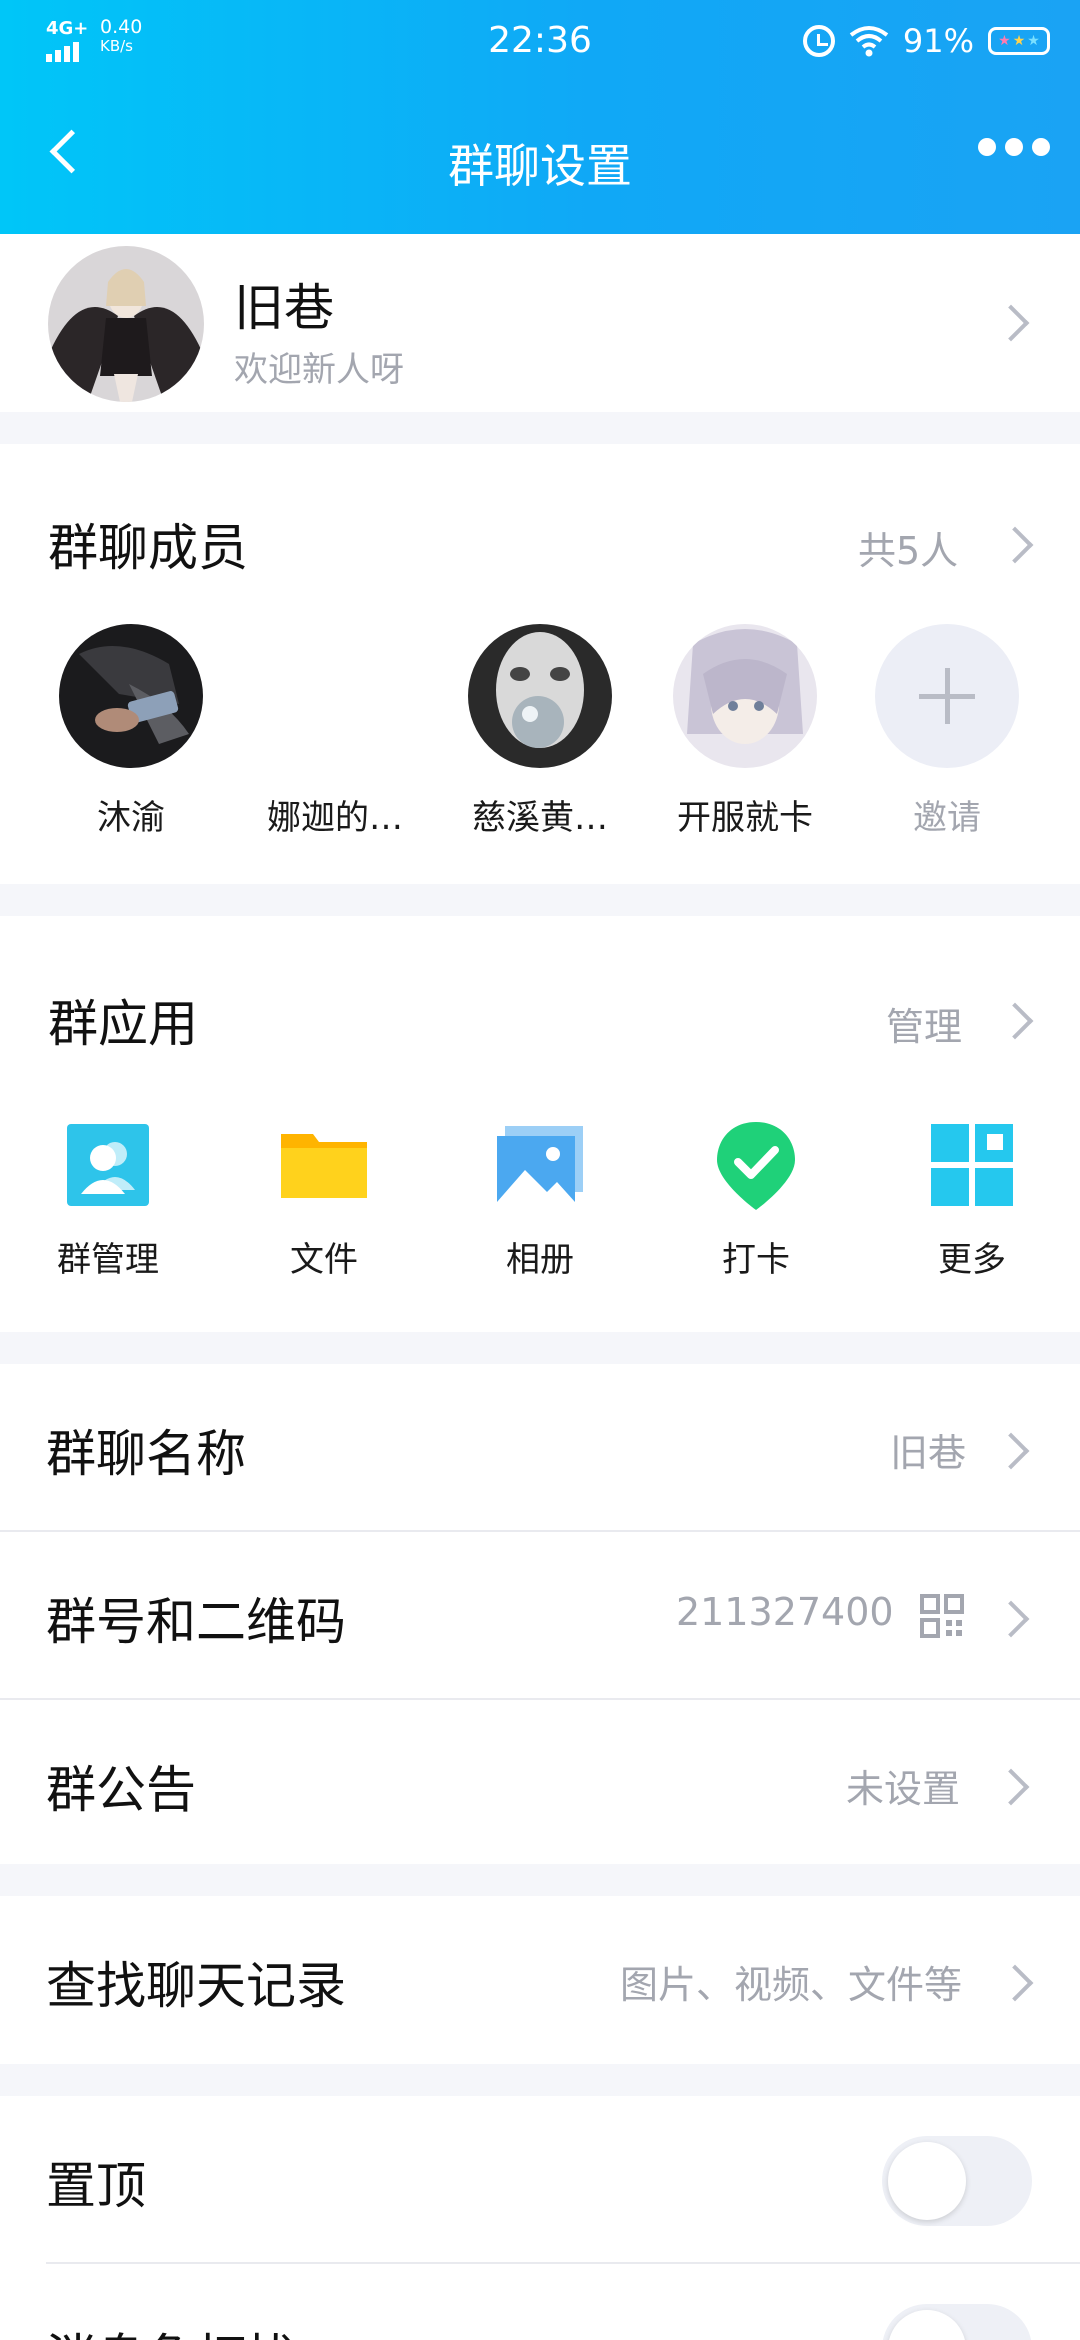 This screenshot has width=1080, height=2340. Describe the element at coordinates (324, 1165) in the screenshot. I see `folder-icon` at that location.